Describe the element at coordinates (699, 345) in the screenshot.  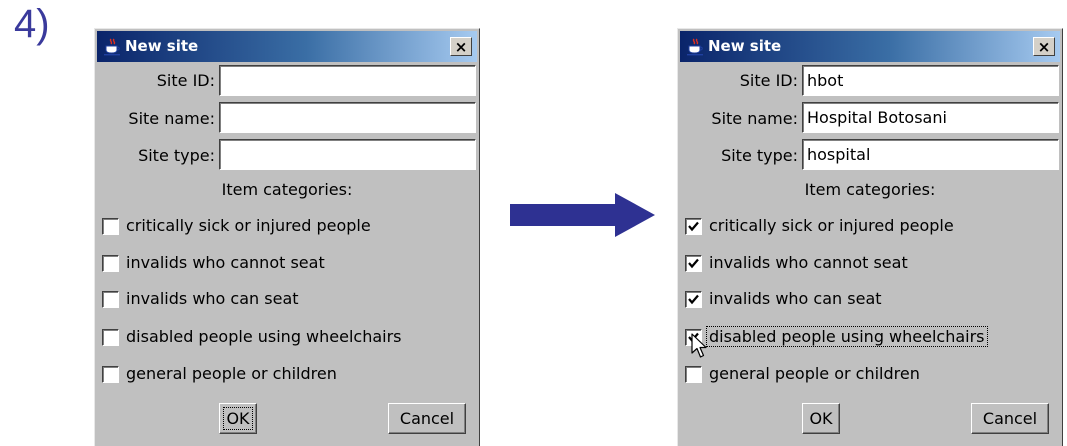
I see `mouse-pointer-icon` at that location.